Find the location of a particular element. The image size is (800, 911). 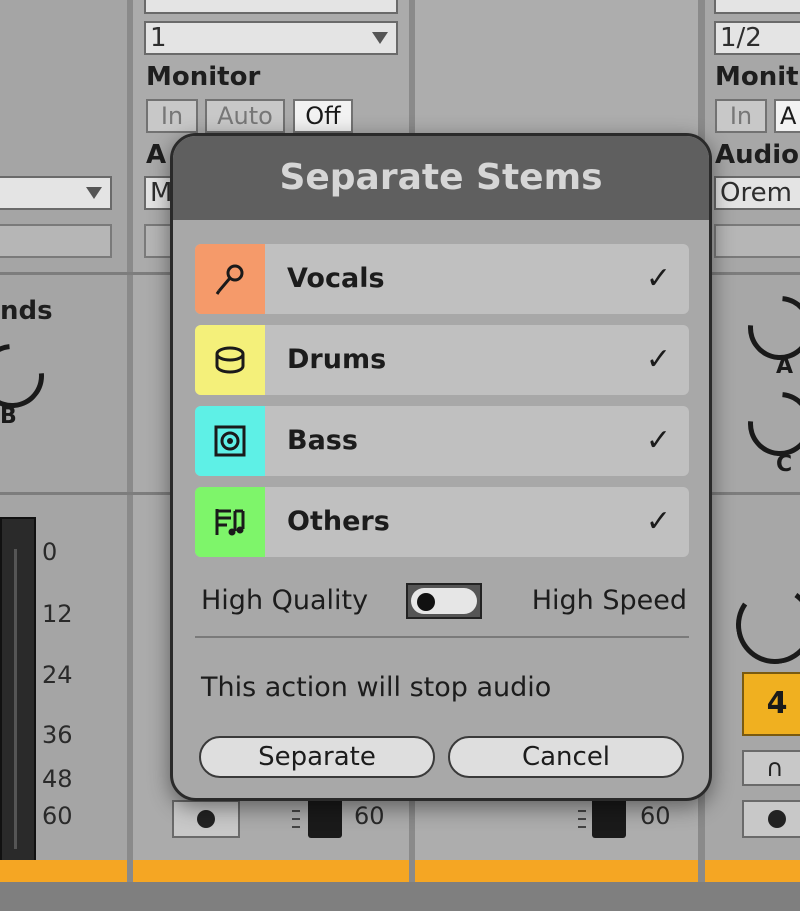

fader-value-c: 60 is located at coordinates (655, 816).